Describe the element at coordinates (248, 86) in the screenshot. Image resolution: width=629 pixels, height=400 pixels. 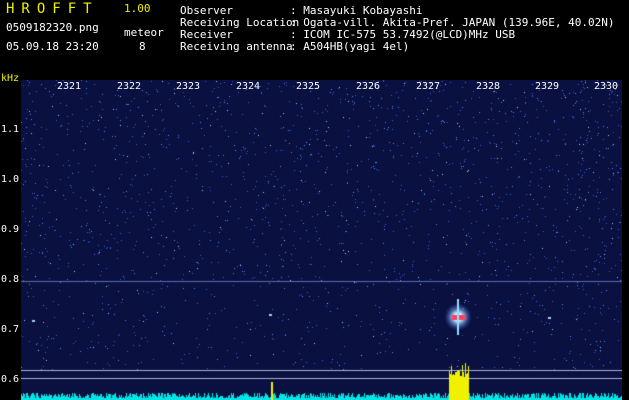
I see `x-tick-label: 2324` at that location.